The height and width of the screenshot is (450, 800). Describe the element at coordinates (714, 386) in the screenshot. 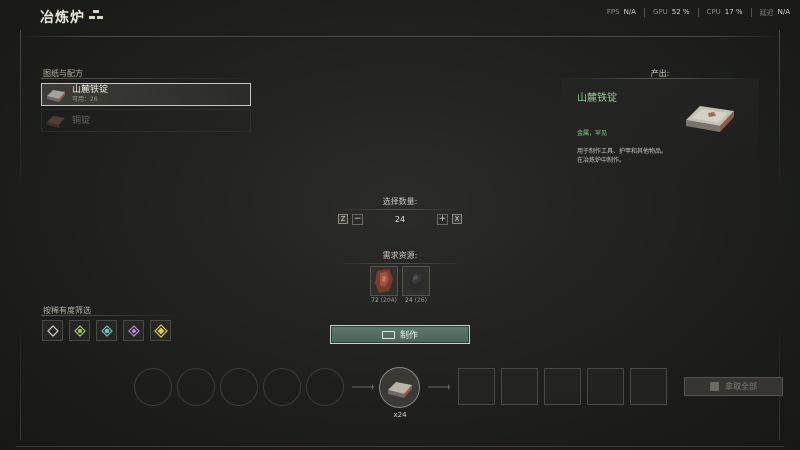

I see `key-hint-icon` at that location.